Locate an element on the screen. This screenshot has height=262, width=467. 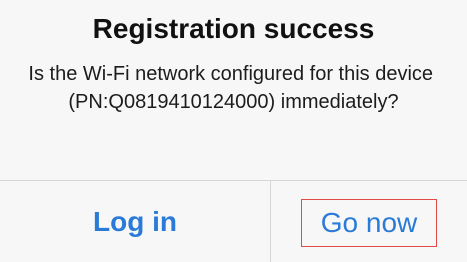
go-now-button: Go now is located at coordinates (369, 221).